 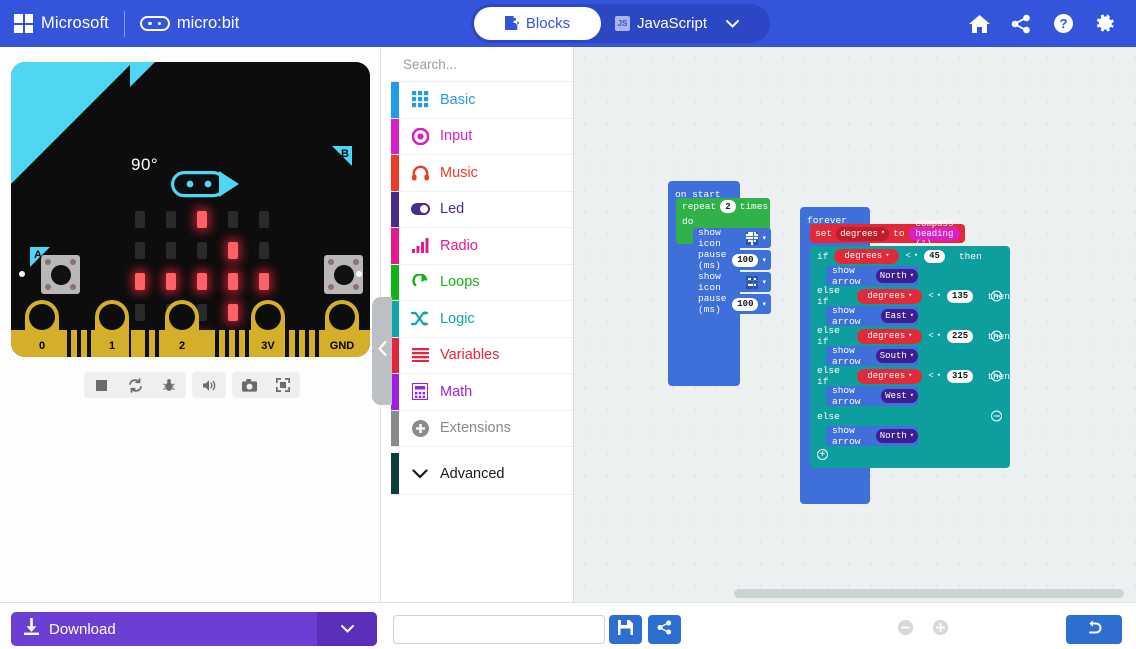 I want to click on condition-row-1: else if degrees ▾ < ▾ 135 then, so click(x=910, y=296).